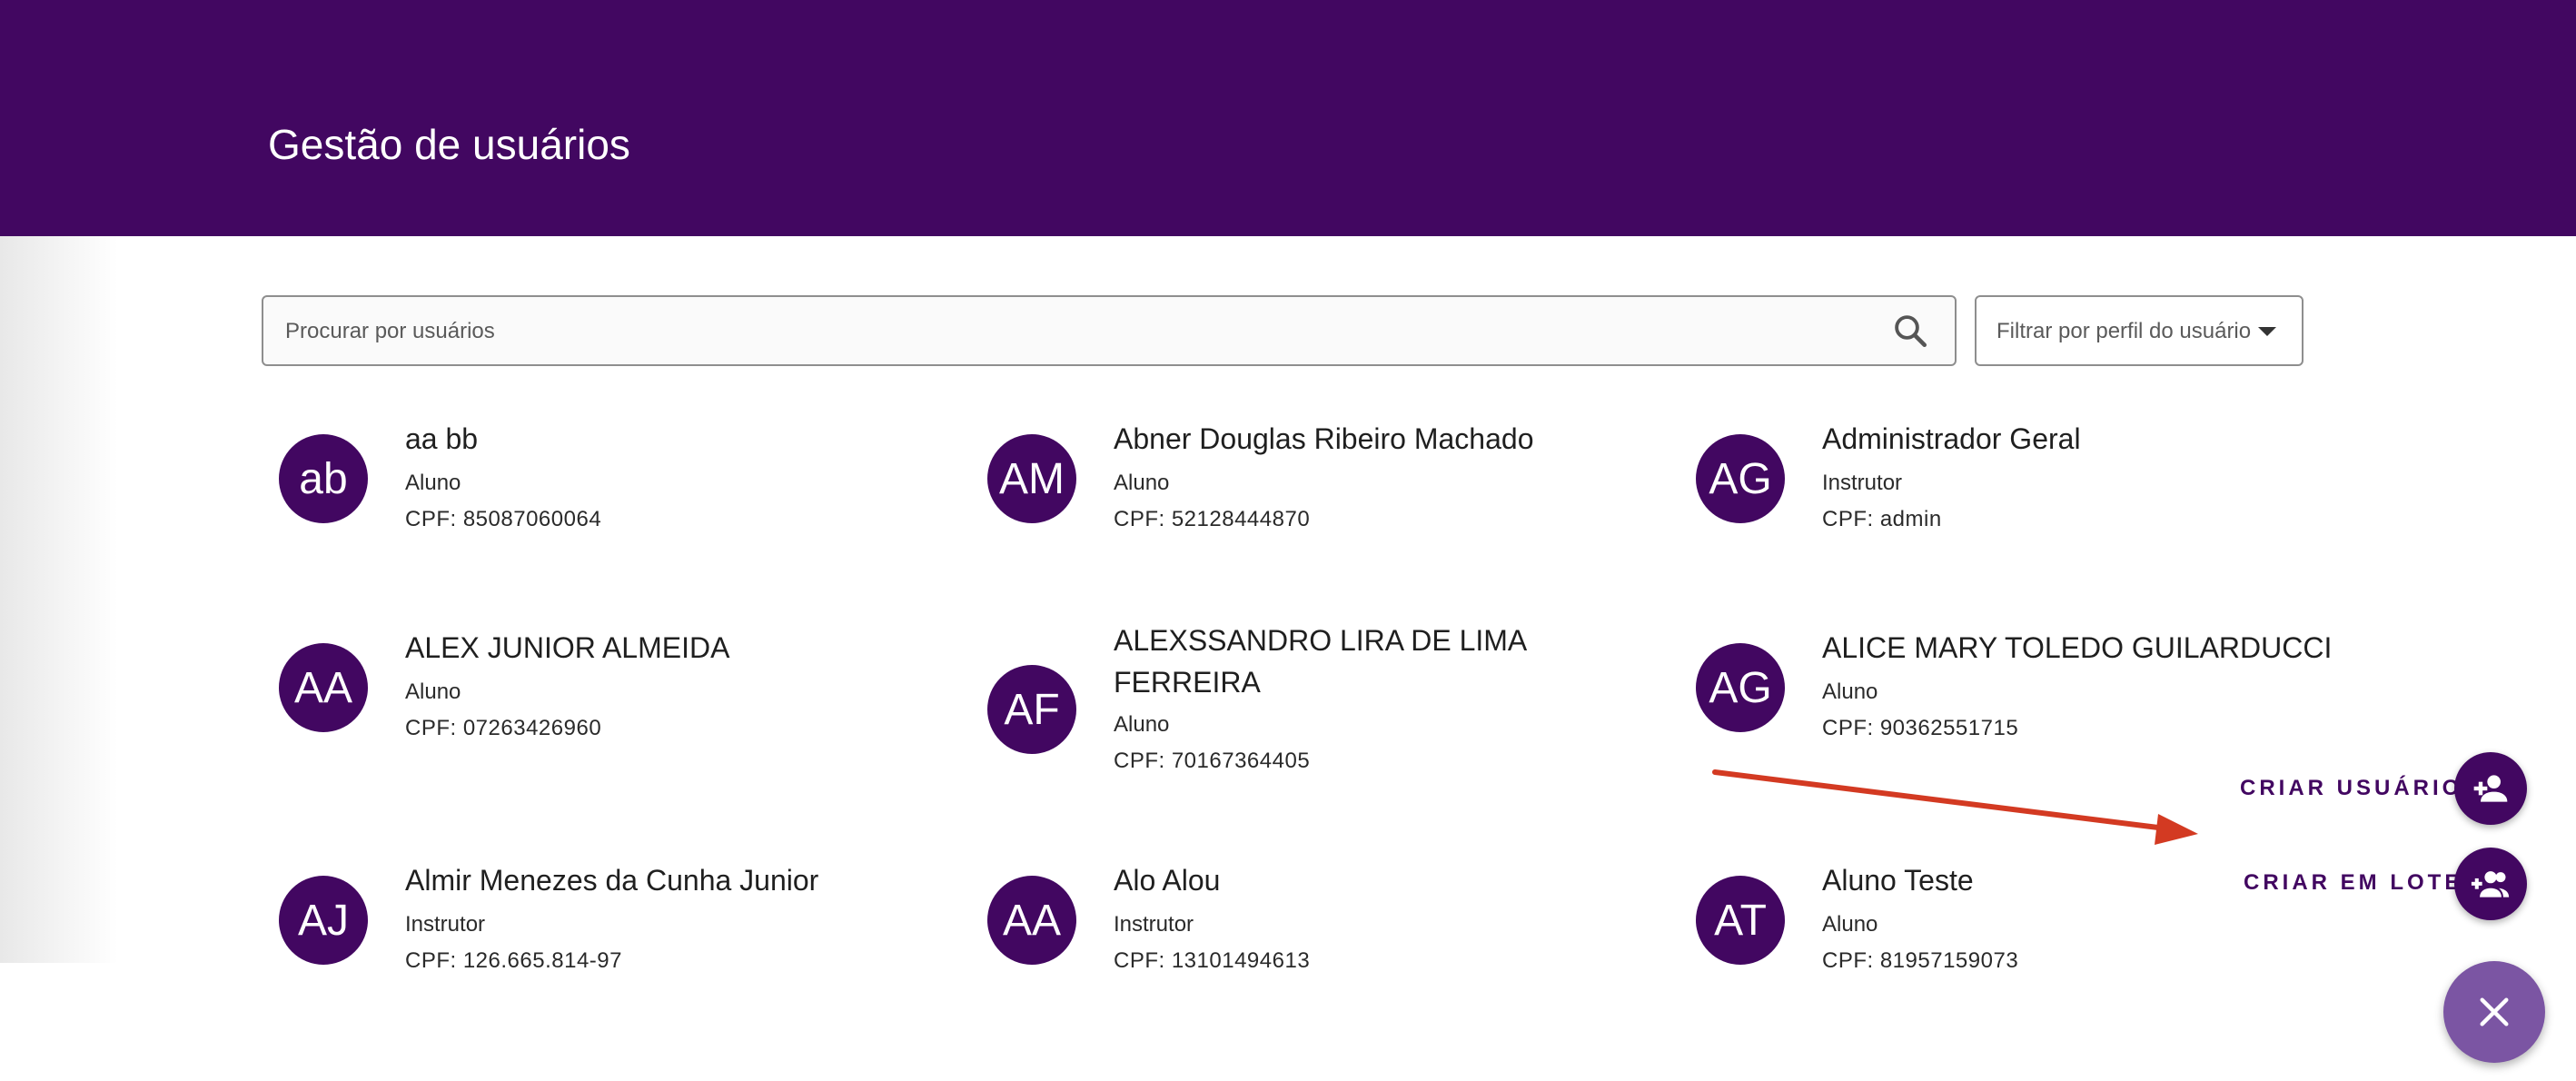  What do you see at coordinates (1955, 807) in the screenshot?
I see `annotation-arrow` at bounding box center [1955, 807].